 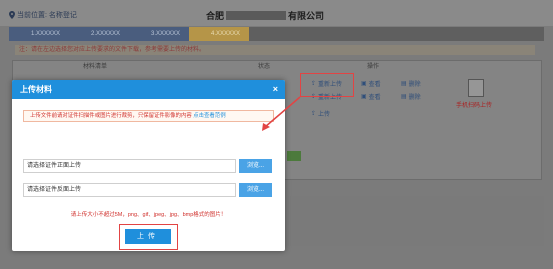 What do you see at coordinates (324, 115) in the screenshot?
I see `upload-label: 上传` at bounding box center [324, 115].